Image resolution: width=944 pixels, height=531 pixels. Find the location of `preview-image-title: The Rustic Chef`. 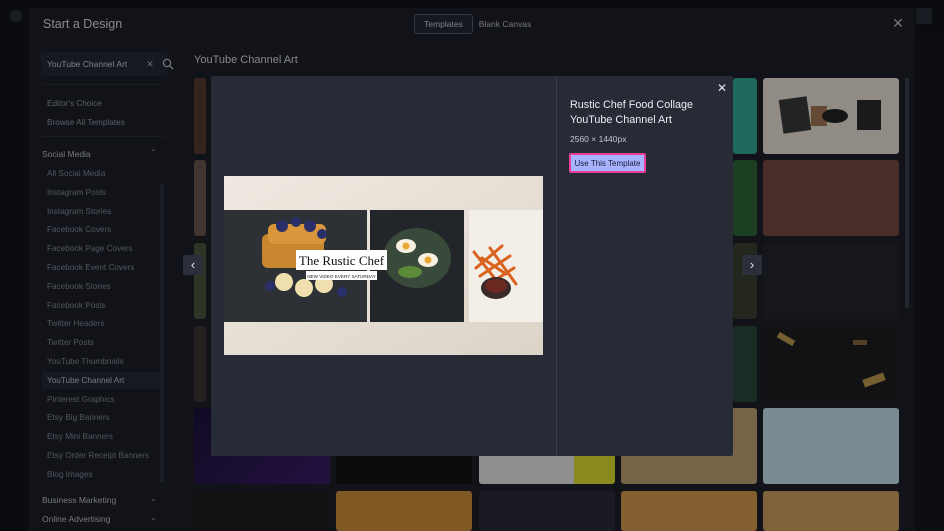

preview-image-title: The Rustic Chef is located at coordinates (342, 260).